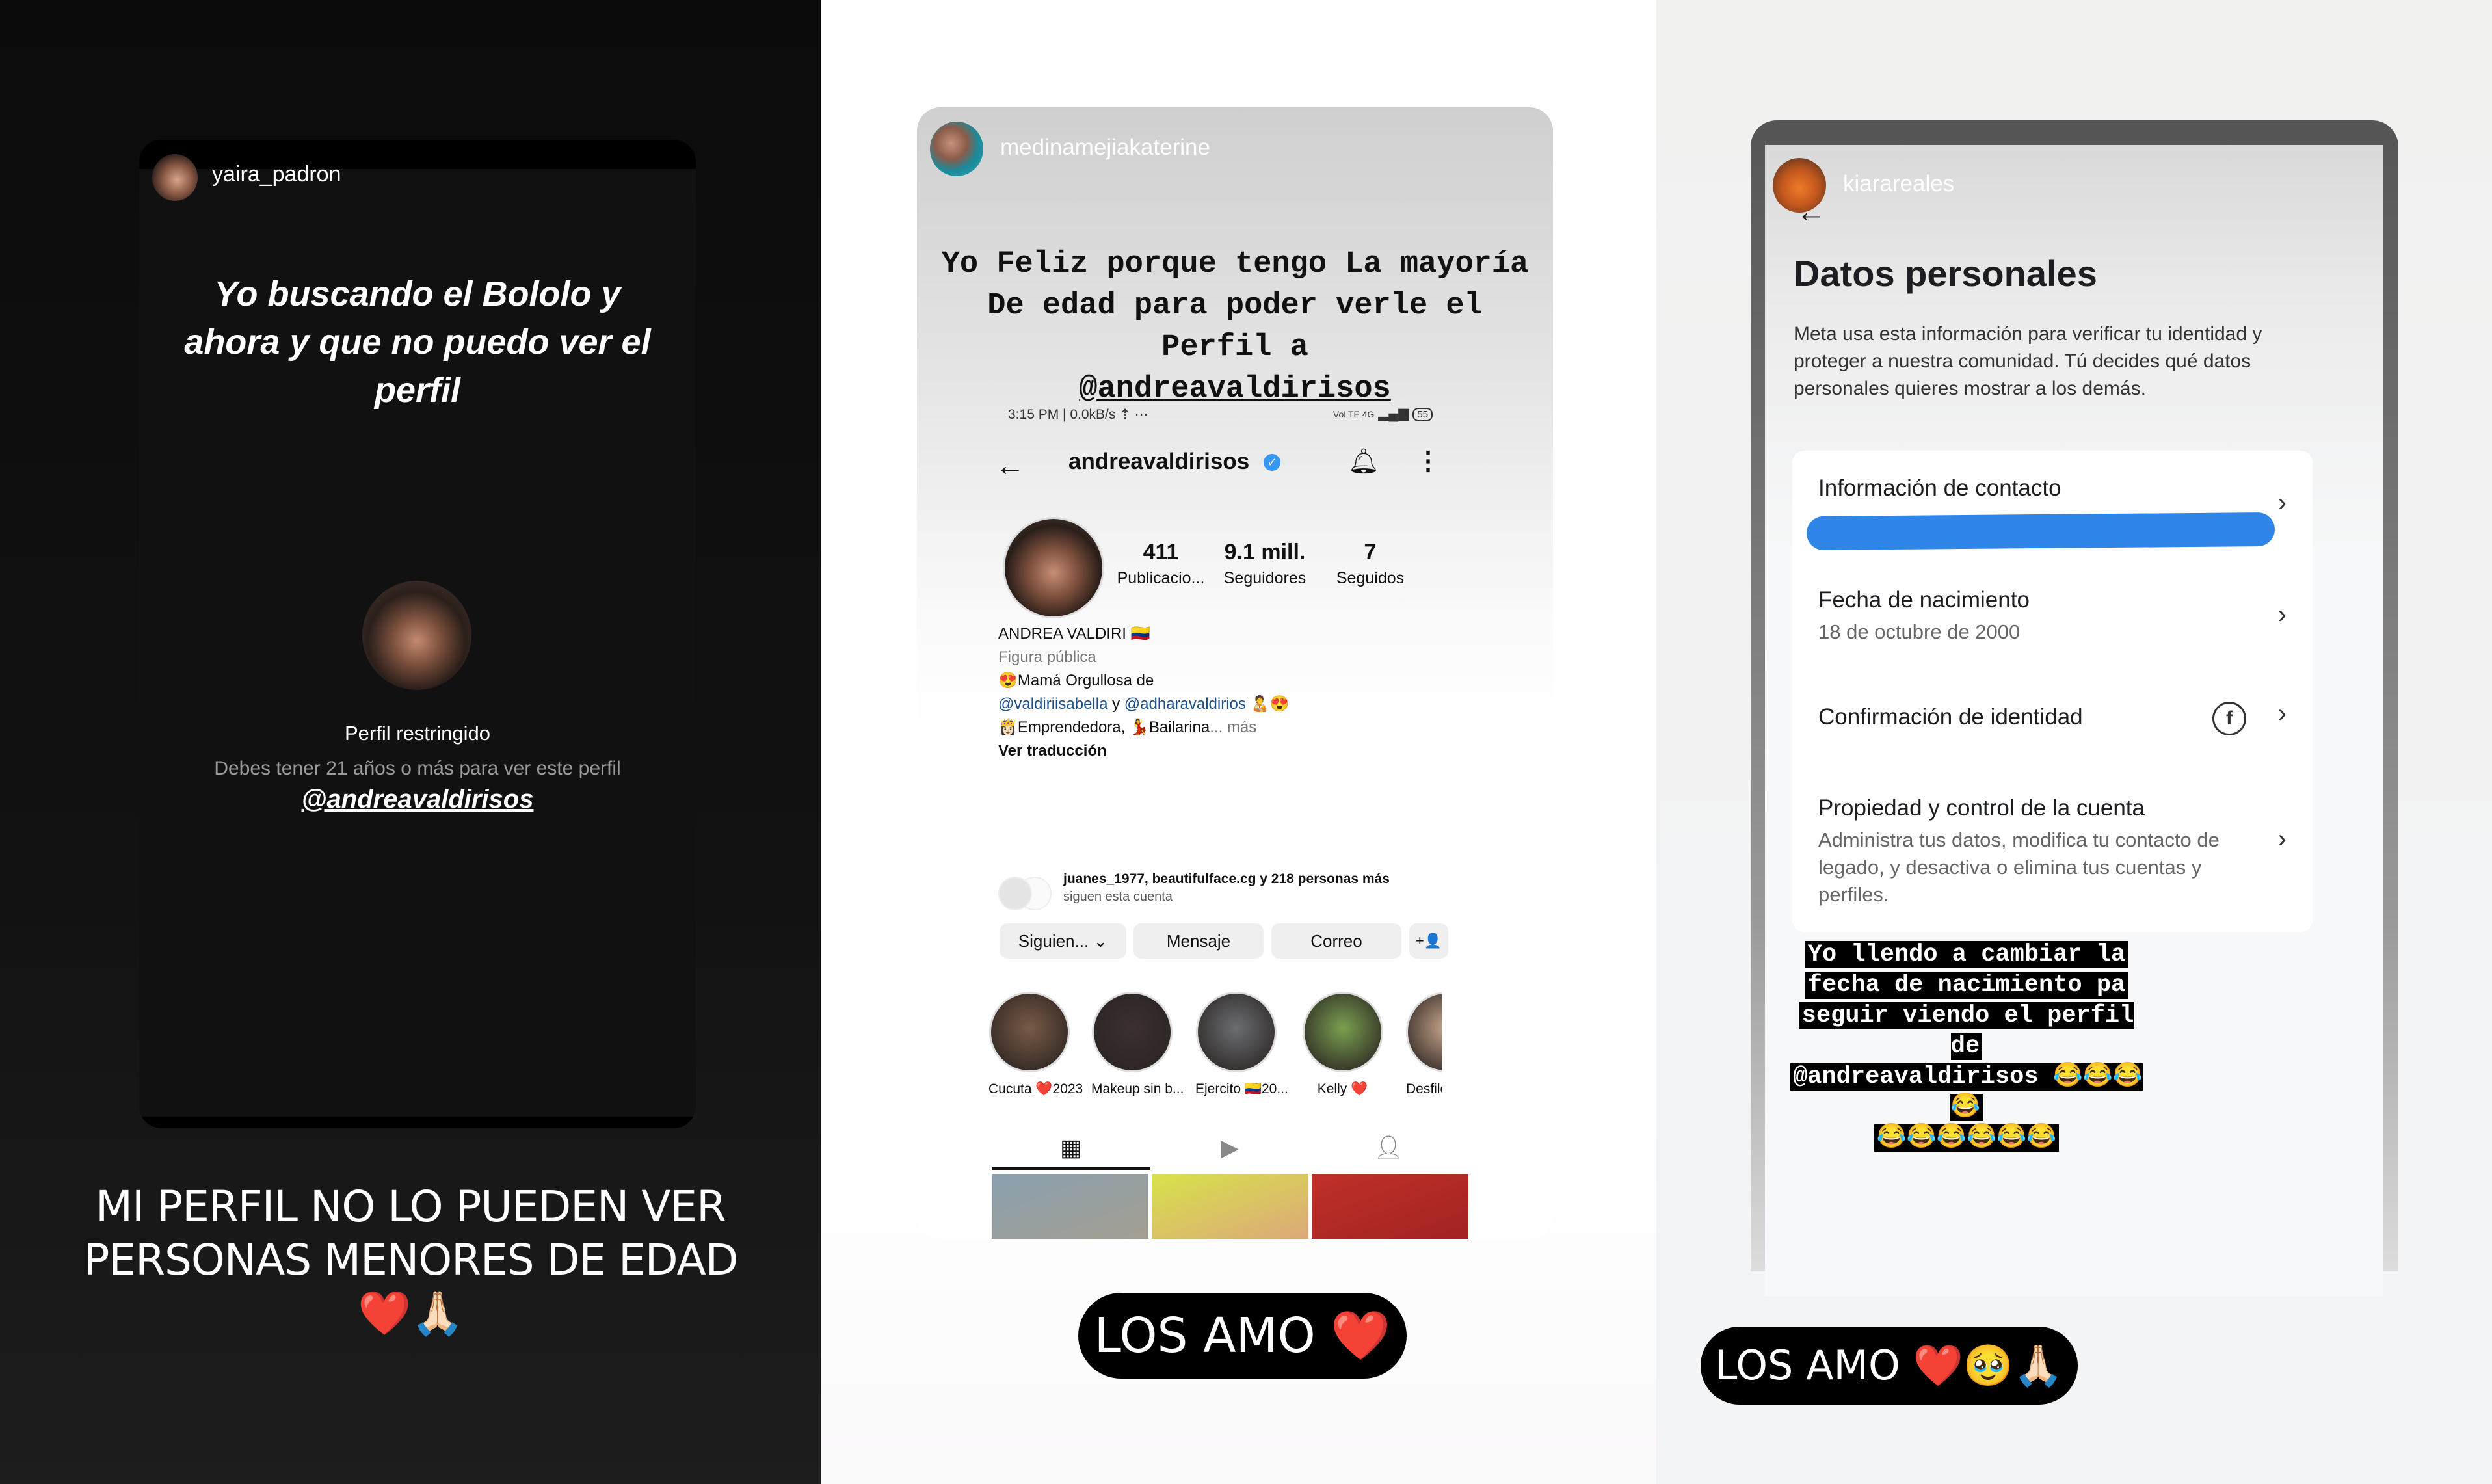 This screenshot has width=2492, height=1484. Describe the element at coordinates (1265, 552) in the screenshot. I see `stat-value: 9.1 mill.` at that location.